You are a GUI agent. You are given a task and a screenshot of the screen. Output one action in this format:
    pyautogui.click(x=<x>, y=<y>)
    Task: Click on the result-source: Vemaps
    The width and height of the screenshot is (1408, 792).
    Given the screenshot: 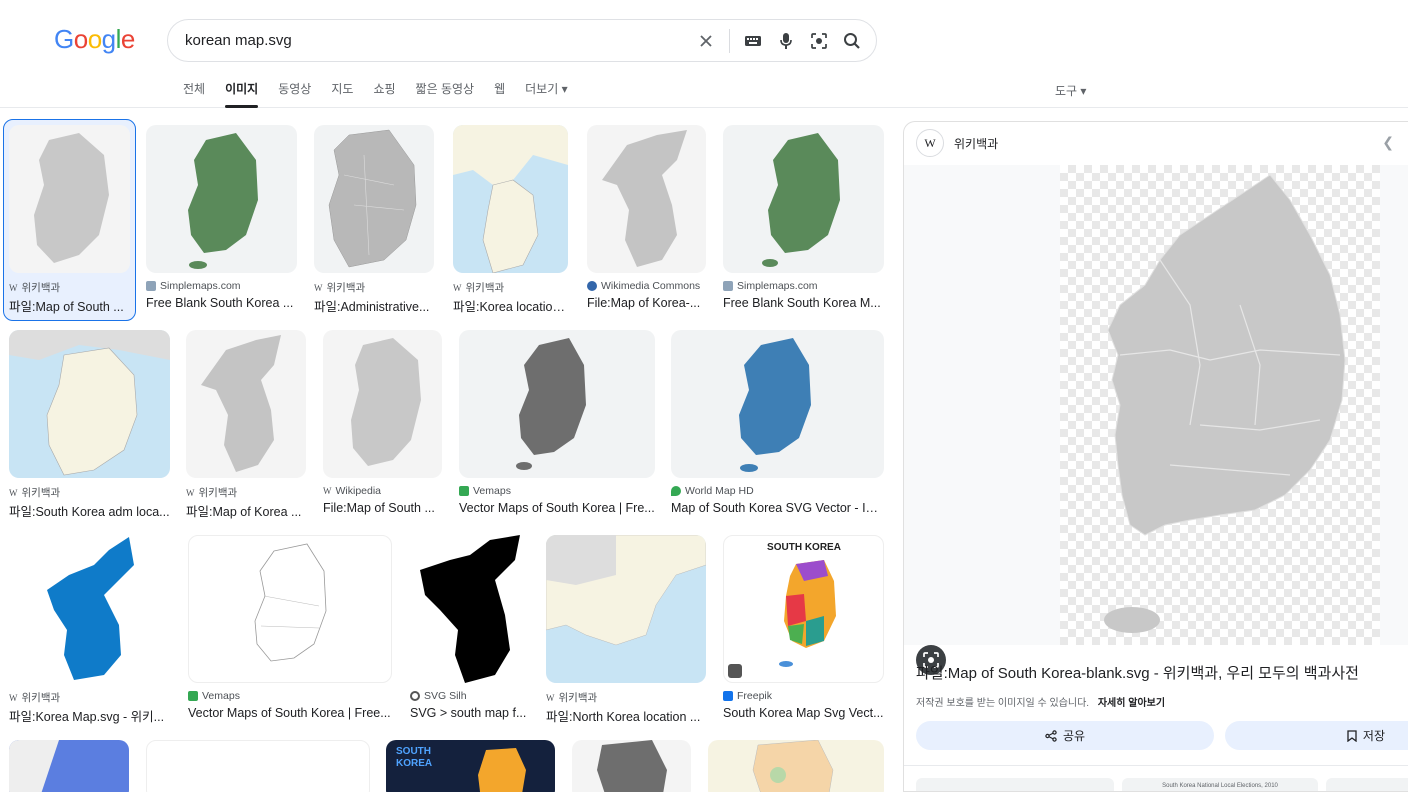 What is the action you would take?
    pyautogui.click(x=492, y=491)
    